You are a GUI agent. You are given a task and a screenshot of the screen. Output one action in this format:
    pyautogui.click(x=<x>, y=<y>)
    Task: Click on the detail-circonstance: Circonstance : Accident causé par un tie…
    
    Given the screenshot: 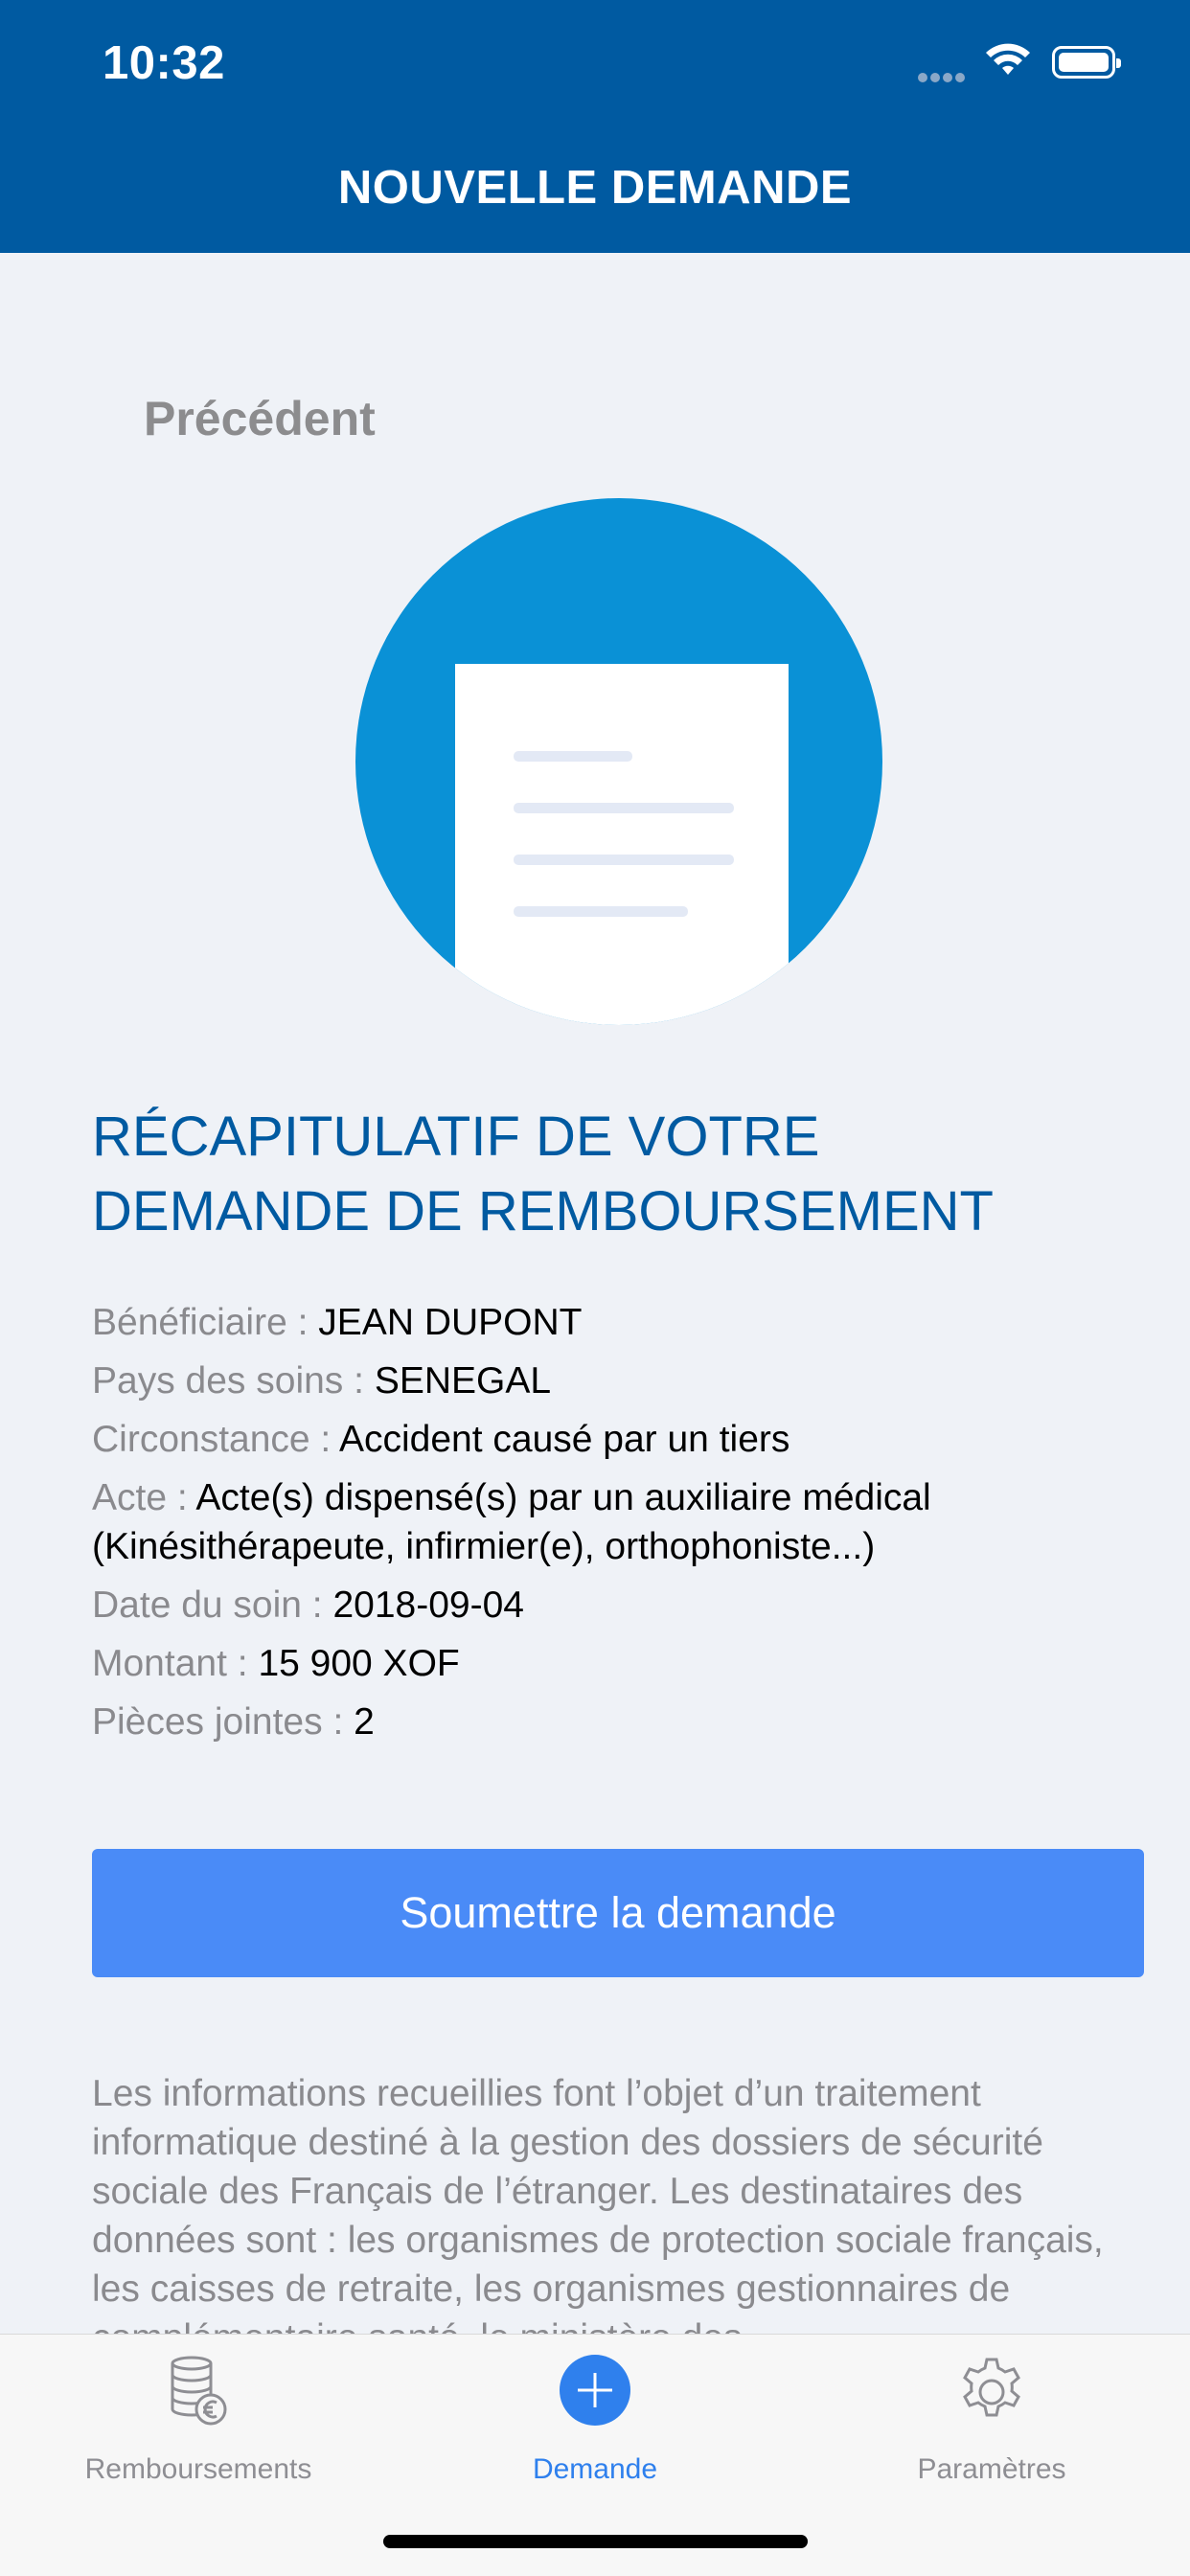 What is the action you would take?
    pyautogui.click(x=624, y=1439)
    